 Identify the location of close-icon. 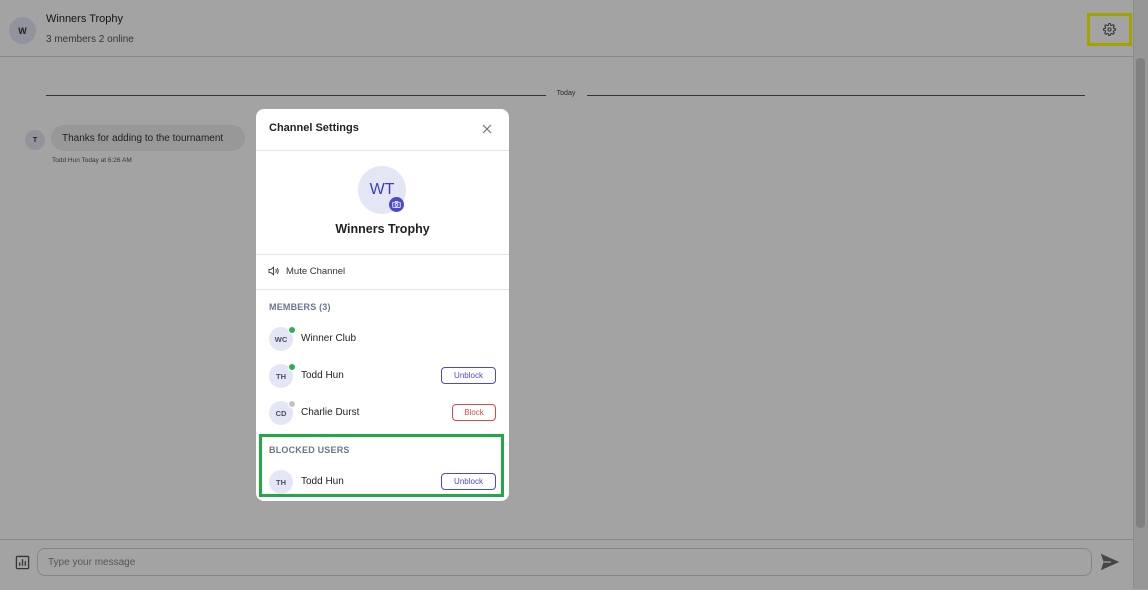
(487, 129).